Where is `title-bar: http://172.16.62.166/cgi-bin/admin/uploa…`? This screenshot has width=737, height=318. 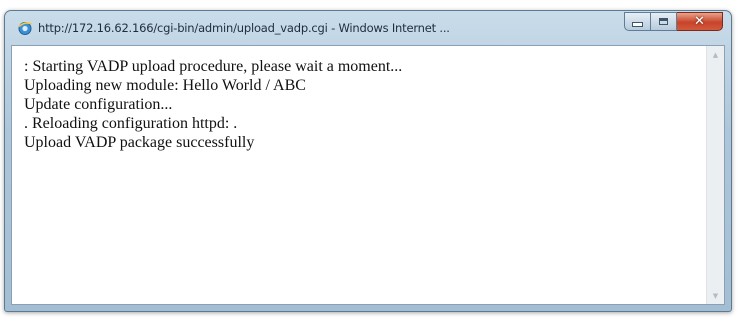 title-bar: http://172.16.62.166/cgi-bin/admin/uploa… is located at coordinates (368, 28).